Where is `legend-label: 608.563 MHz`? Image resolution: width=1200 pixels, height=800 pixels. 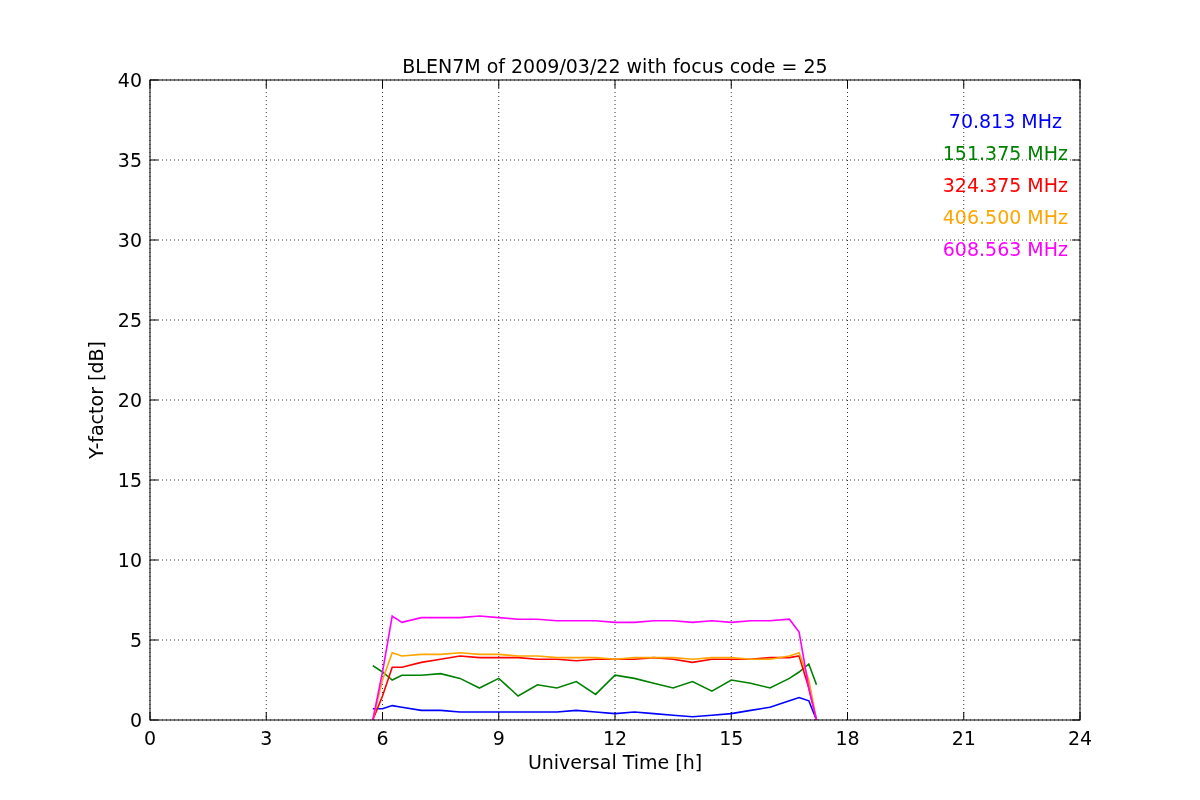
legend-label: 608.563 MHz is located at coordinates (1005, 249).